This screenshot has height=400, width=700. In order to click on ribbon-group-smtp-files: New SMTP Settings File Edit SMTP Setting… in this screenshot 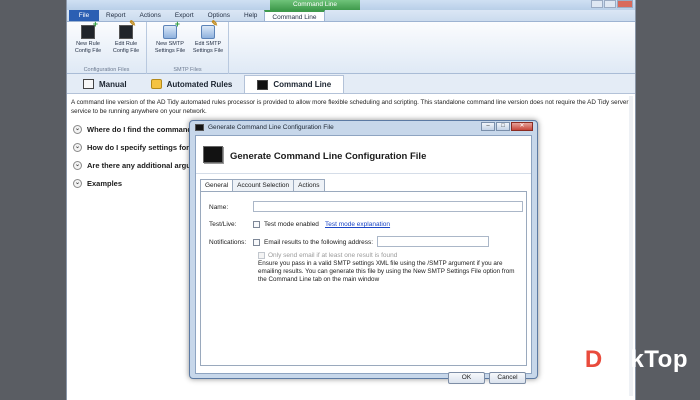, I will do `click(188, 47)`.